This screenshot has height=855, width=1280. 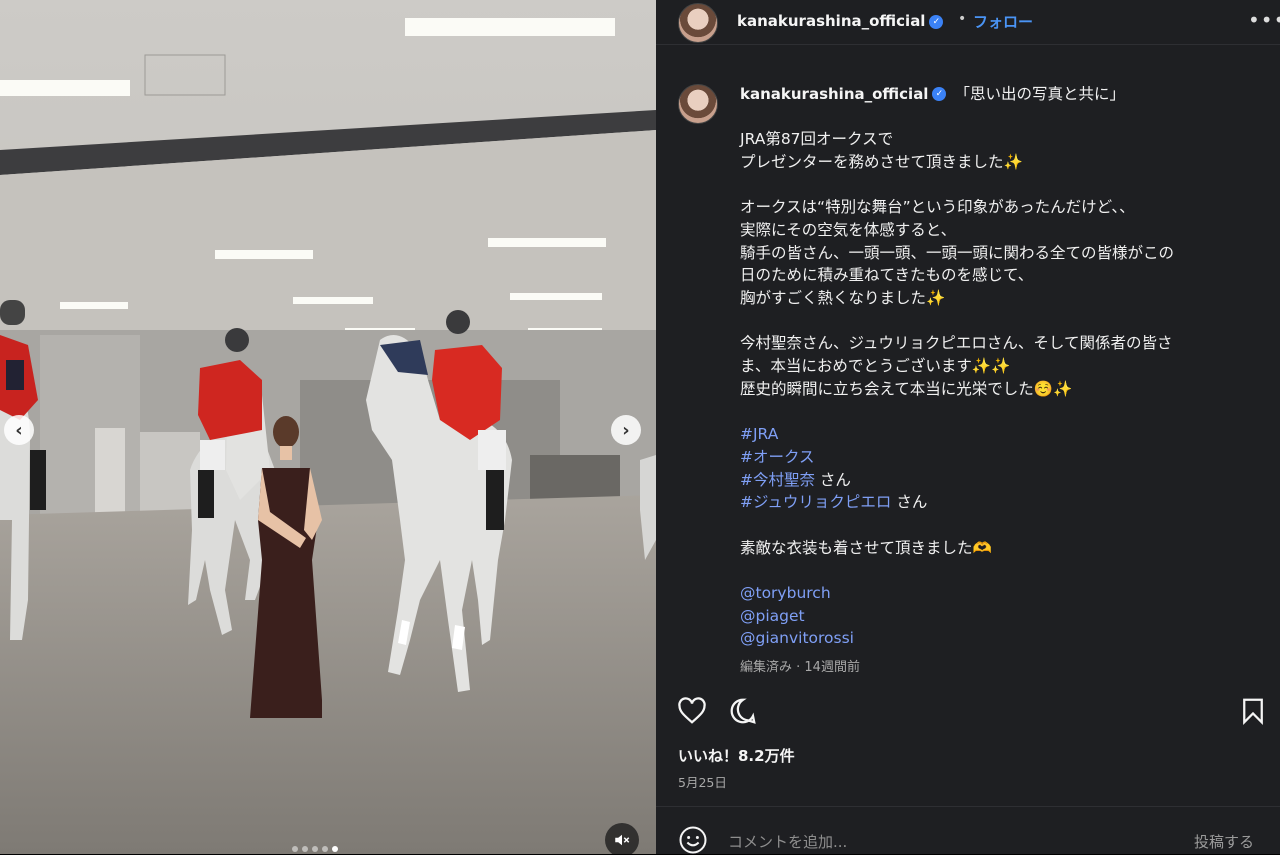 I want to click on caption-line: 騎手の皆さん、一頭一頭、一頭一頭に関わる全ての皆様がこの, so click(x=957, y=252).